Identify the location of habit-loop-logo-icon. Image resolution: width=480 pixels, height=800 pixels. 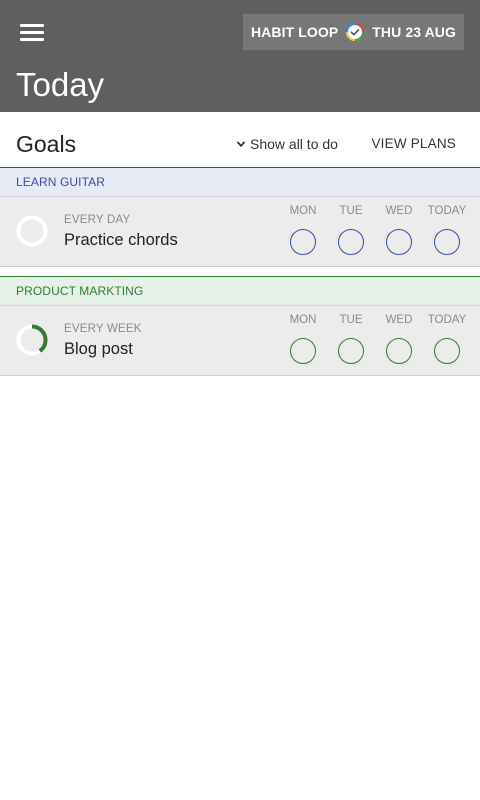
(355, 32).